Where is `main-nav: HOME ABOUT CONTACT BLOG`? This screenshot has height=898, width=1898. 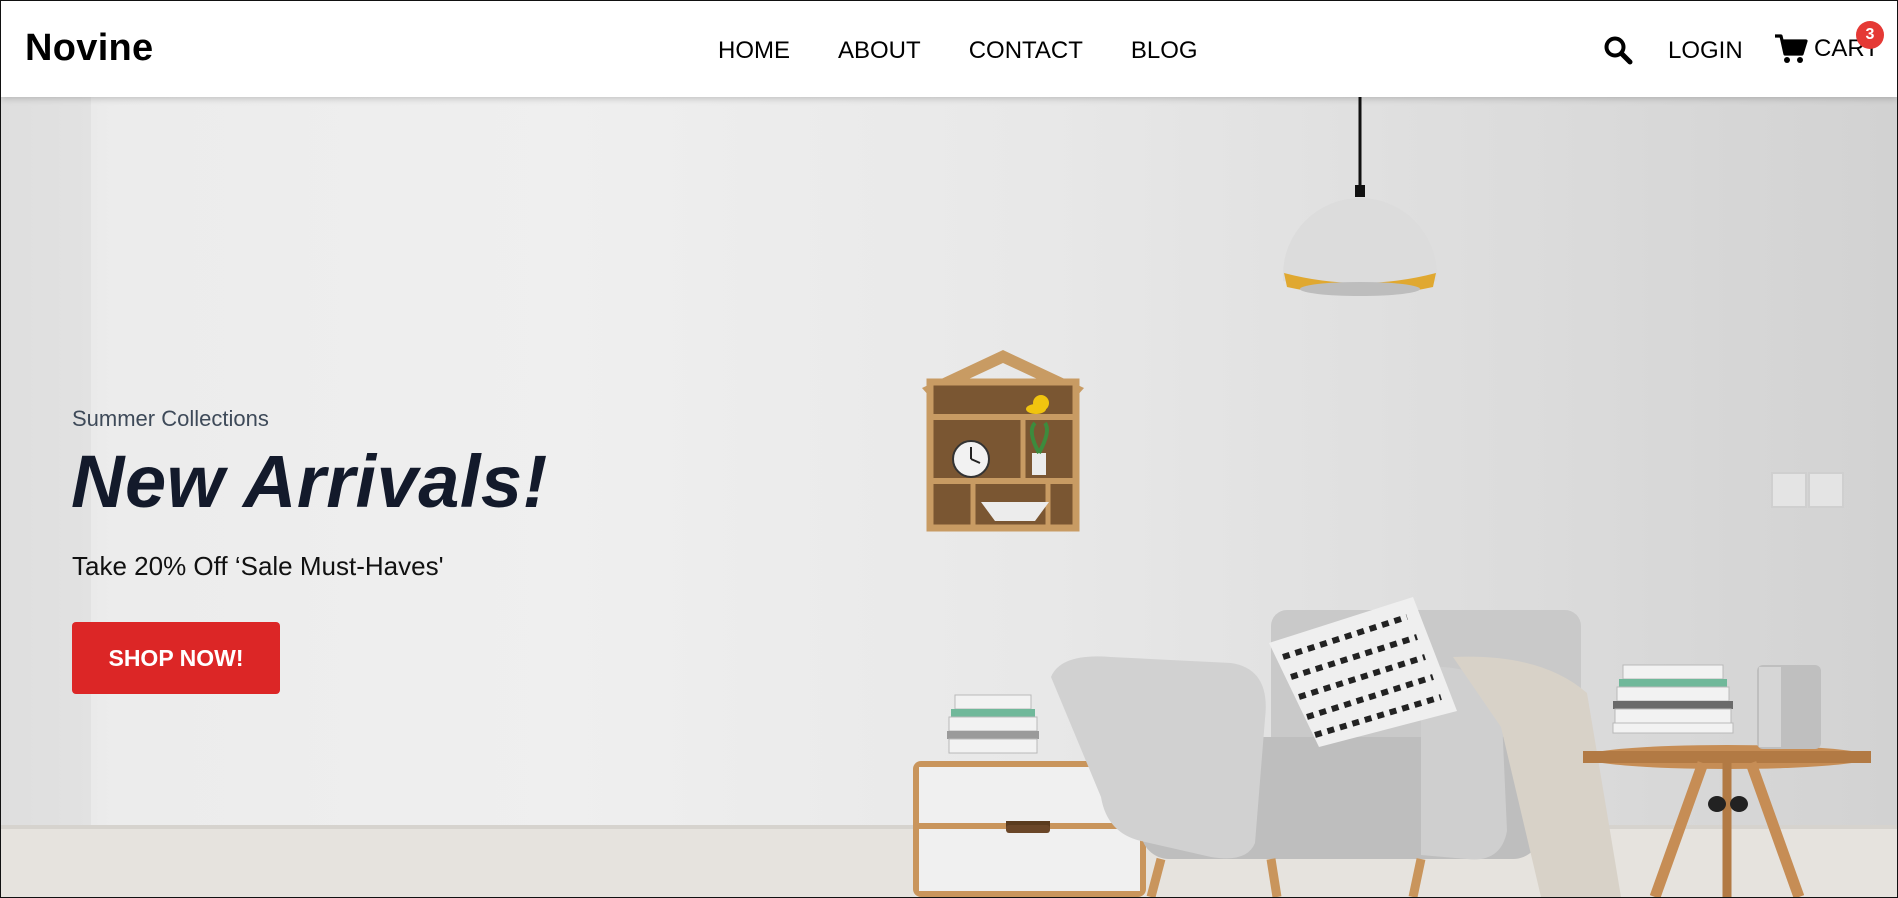
main-nav: HOME ABOUT CONTACT BLOG is located at coordinates (958, 51).